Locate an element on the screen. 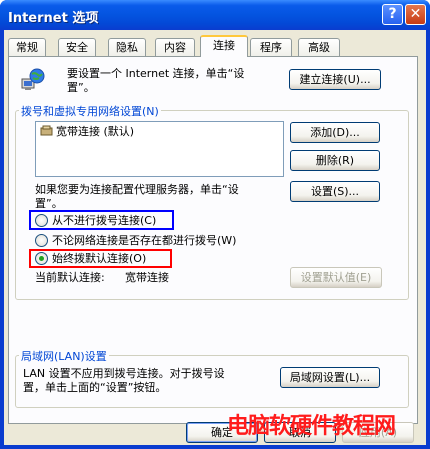  lan-text-line1: LAN 设置不应用到拨号连接。对于拨号设 is located at coordinates (124, 373).